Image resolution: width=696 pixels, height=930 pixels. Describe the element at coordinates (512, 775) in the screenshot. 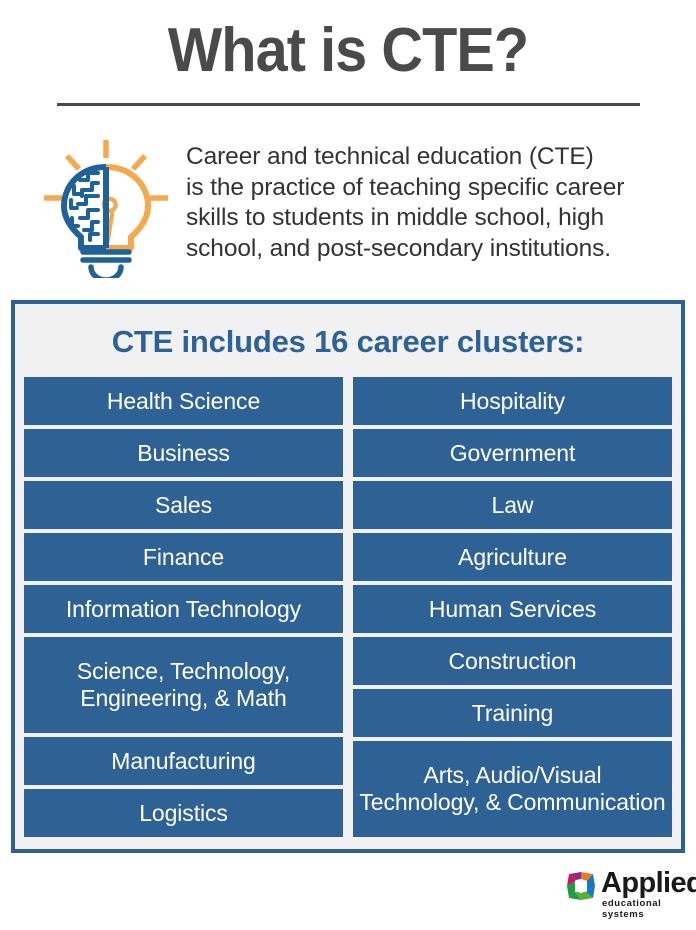

I see `cluster-item-line: Arts, Audio/Visual` at that location.